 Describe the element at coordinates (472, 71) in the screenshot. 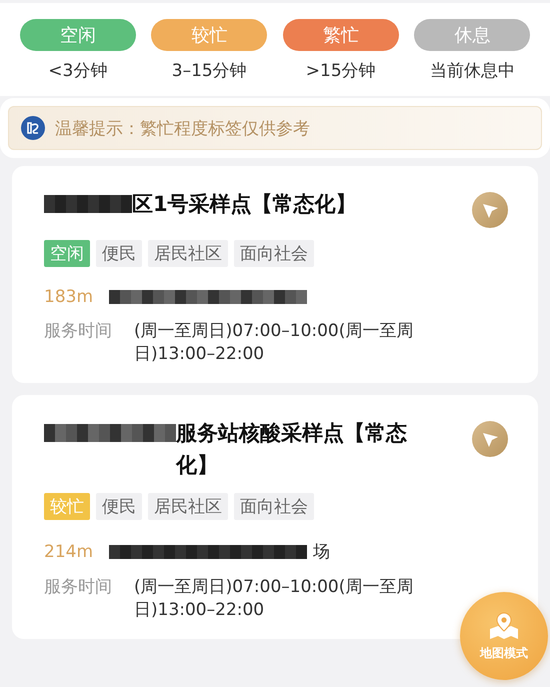

I see `wait-time-label: 当前休息中` at that location.